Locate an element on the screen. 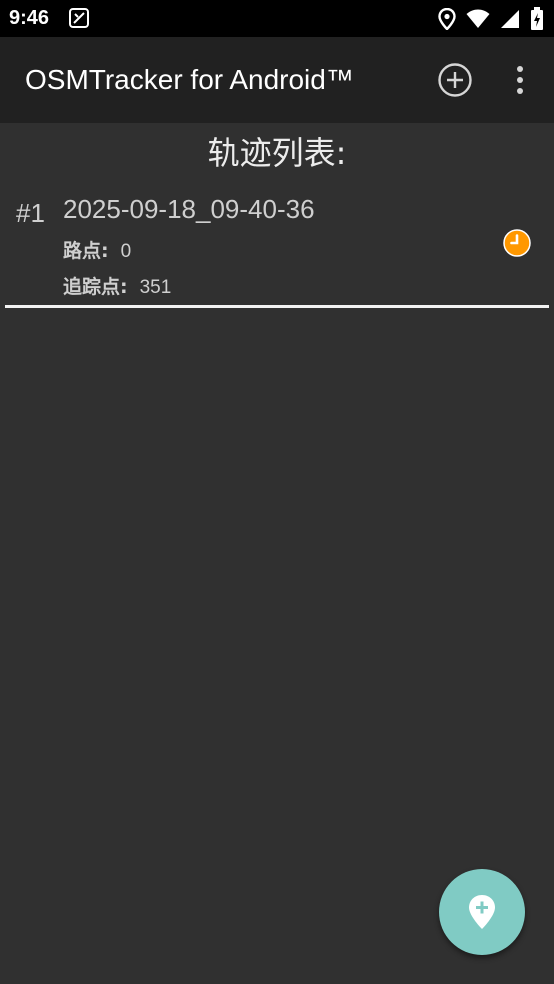 This screenshot has width=554, height=984. more-vert-icon is located at coordinates (520, 80).